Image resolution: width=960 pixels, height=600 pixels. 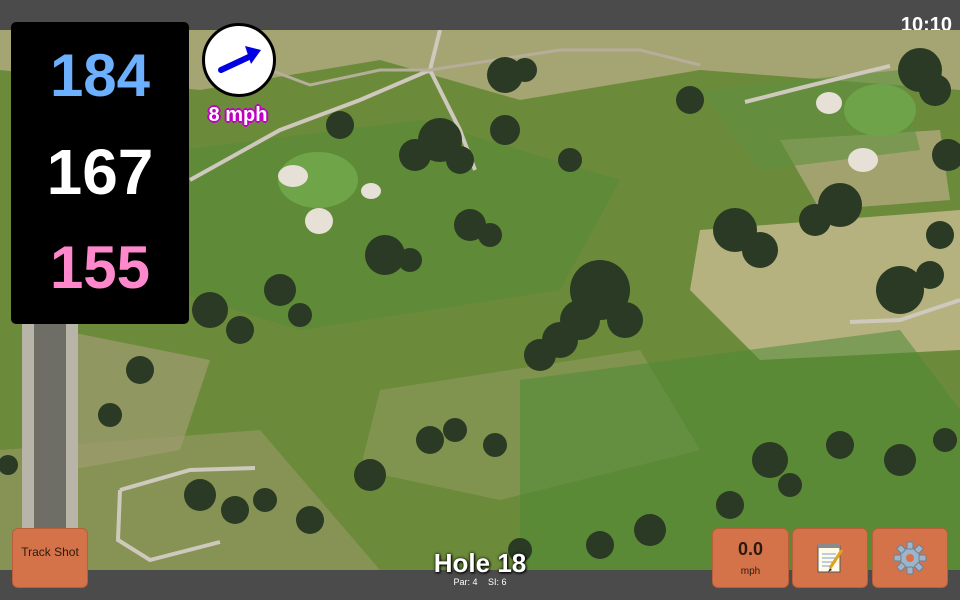 I want to click on back-distance: 184, so click(x=100, y=75).